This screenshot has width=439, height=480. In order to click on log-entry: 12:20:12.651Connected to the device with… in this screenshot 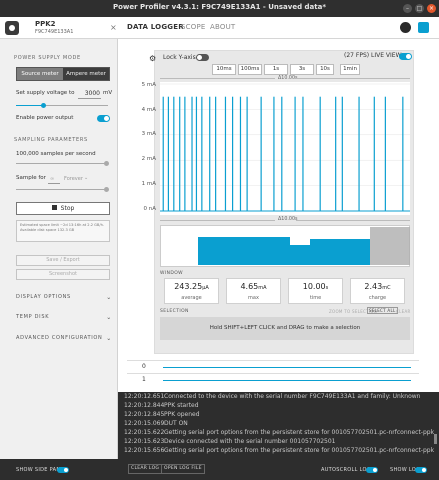, I will do `click(272, 396)`.